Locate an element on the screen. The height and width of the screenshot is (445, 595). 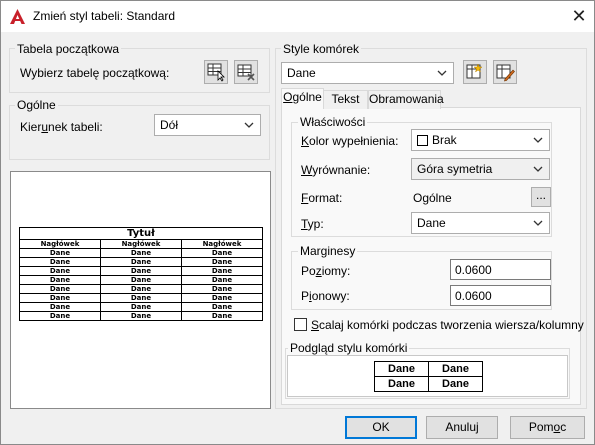
remove-table-button is located at coordinates (246, 72).